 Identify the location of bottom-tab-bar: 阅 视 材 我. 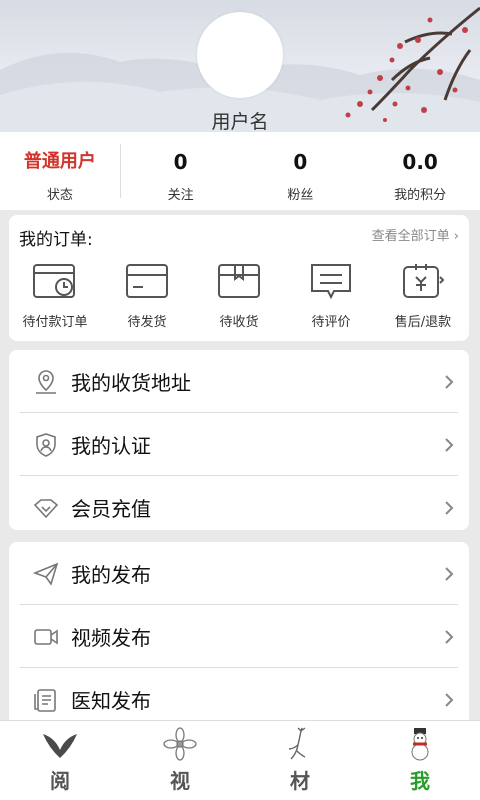
(240, 760).